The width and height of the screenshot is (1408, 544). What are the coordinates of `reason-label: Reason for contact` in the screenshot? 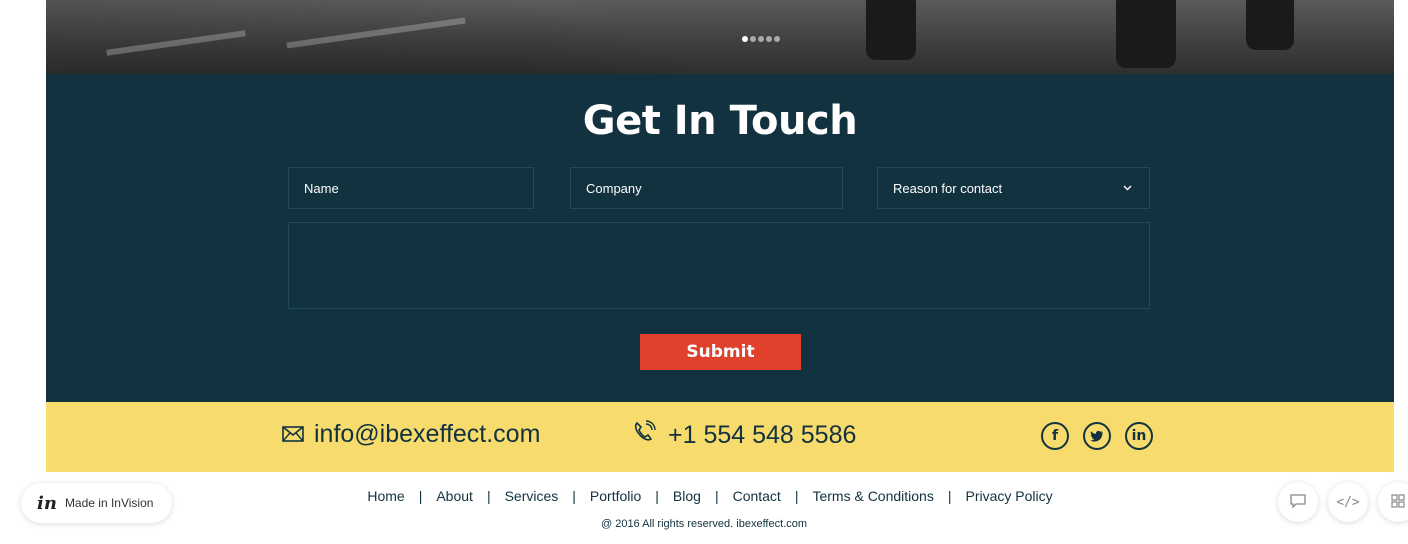 It's located at (948, 188).